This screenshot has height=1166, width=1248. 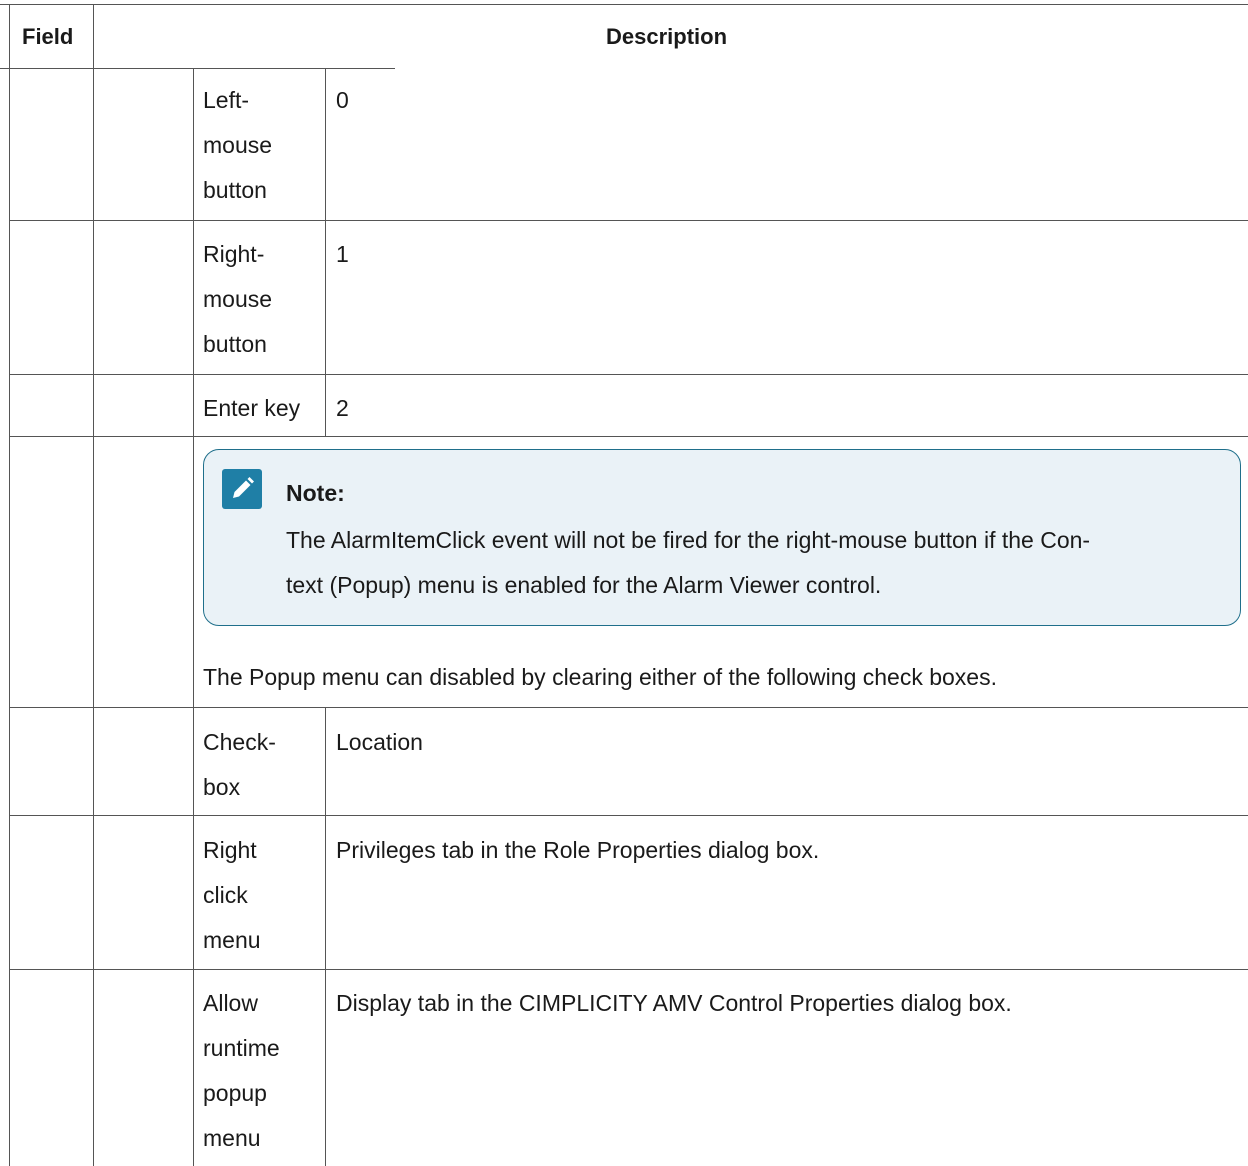 I want to click on row-value: 2, so click(x=342, y=408).